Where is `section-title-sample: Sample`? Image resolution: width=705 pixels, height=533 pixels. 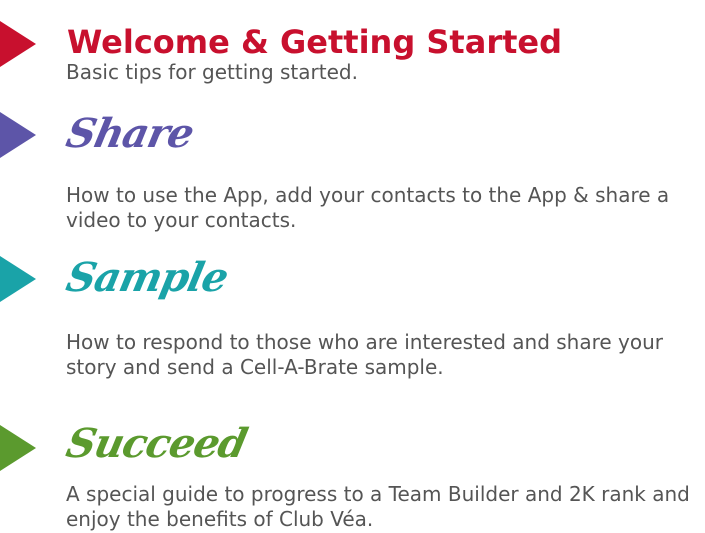 section-title-sample: Sample is located at coordinates (147, 277).